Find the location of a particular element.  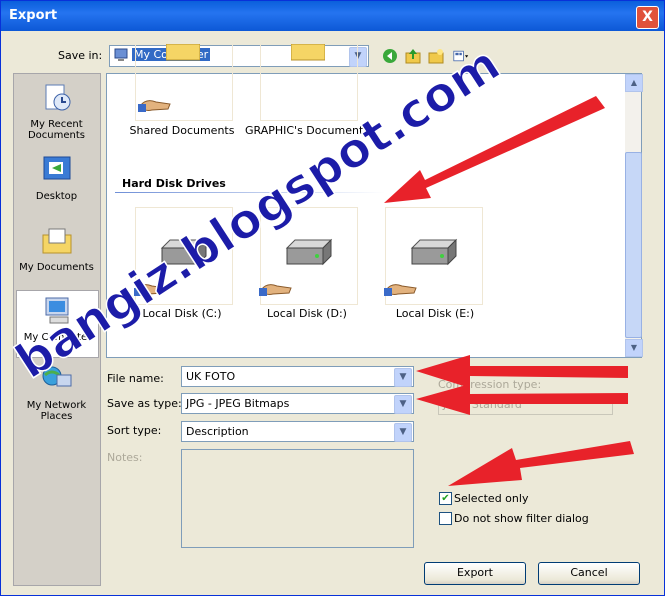

cancel-button: Cancel is located at coordinates (589, 573).